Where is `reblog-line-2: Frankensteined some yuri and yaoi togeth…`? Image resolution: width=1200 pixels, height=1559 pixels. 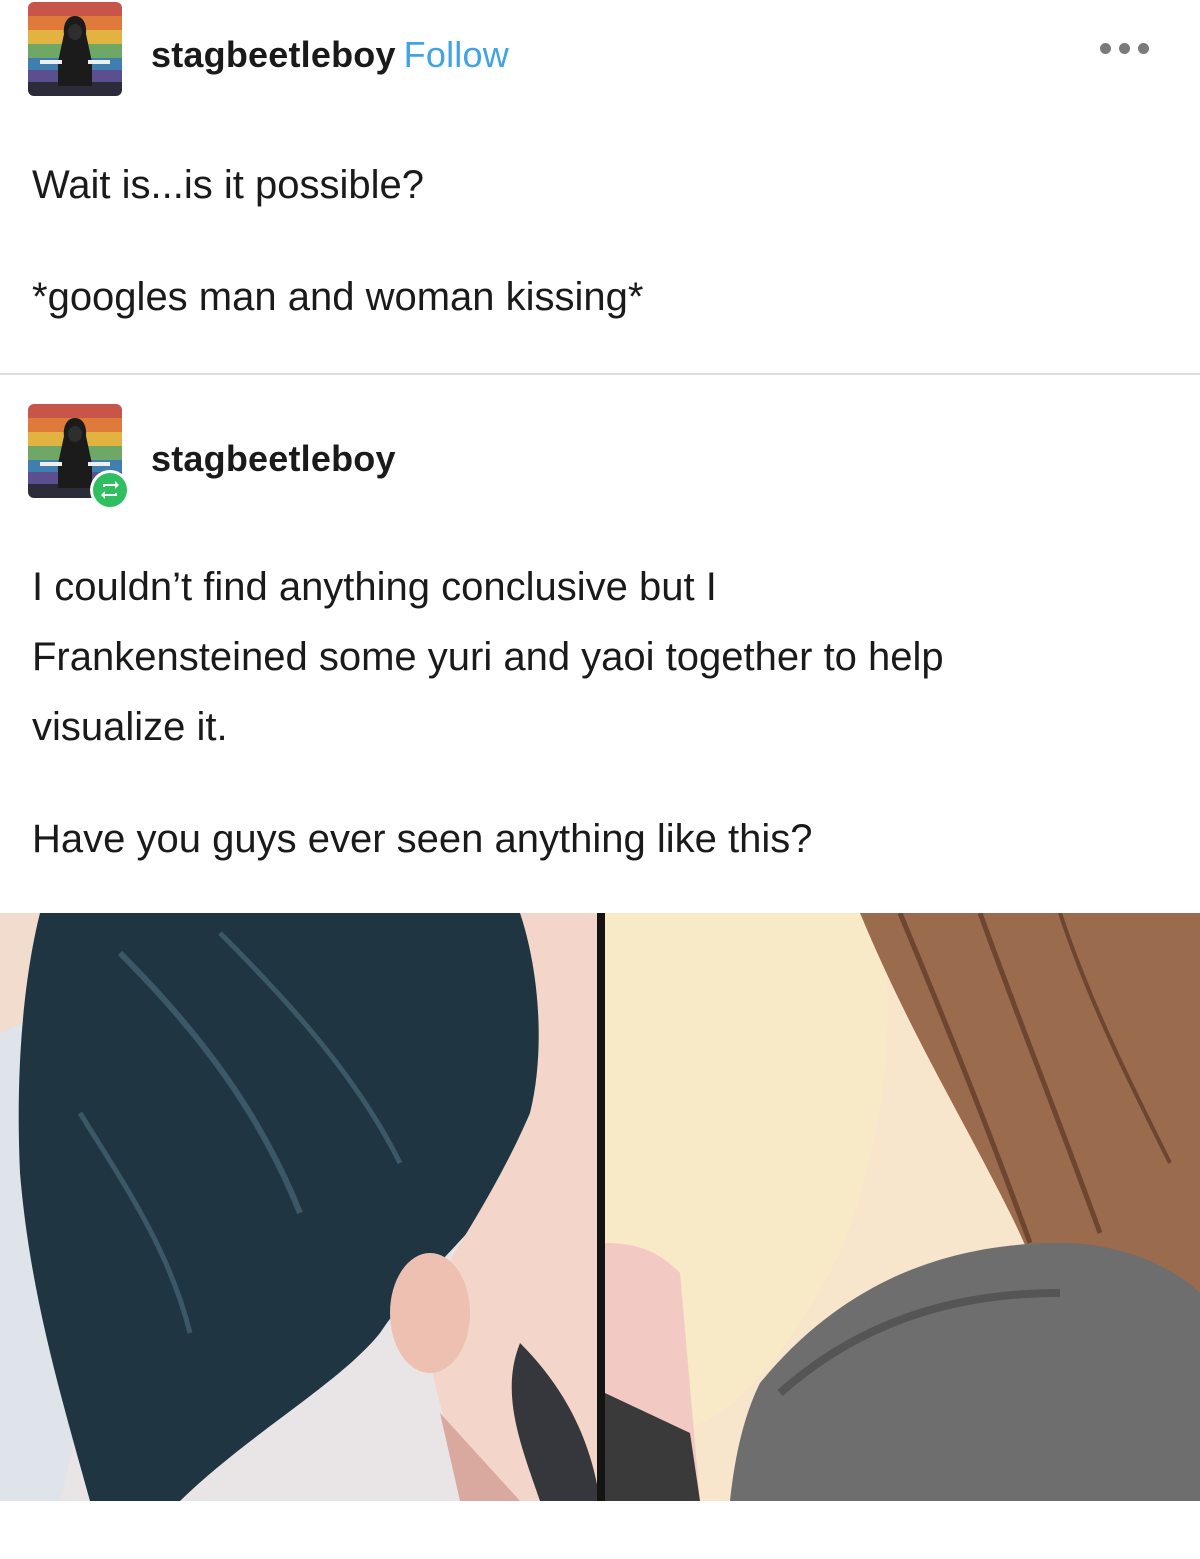 reblog-line-2: Frankensteined some yuri and yaoi togeth… is located at coordinates (488, 657).